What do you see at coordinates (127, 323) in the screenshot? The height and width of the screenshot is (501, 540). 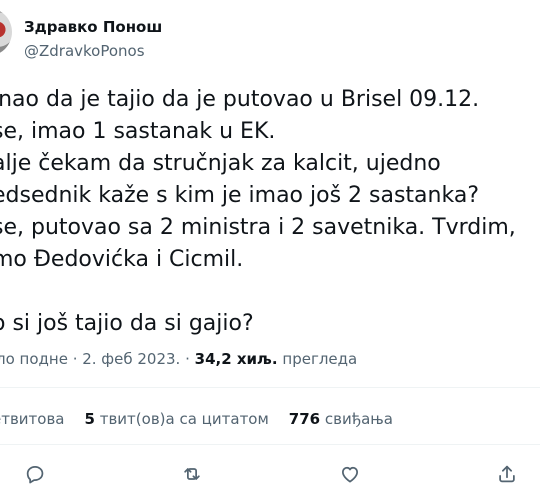 I see `tweet-line: o si još tajio da si gajio?` at bounding box center [127, 323].